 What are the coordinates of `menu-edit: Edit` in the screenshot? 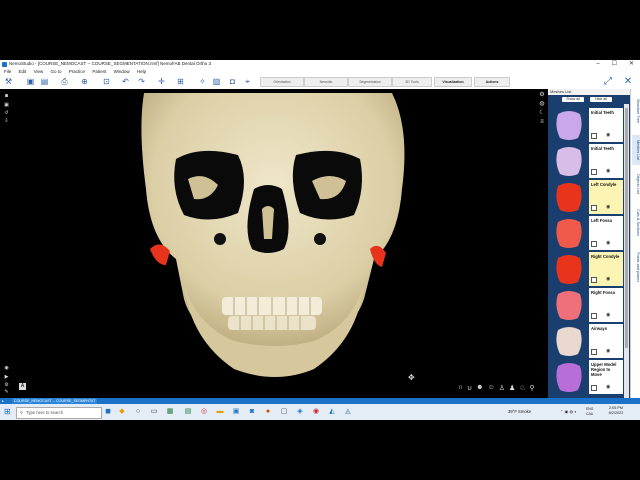 It's located at (23, 71).